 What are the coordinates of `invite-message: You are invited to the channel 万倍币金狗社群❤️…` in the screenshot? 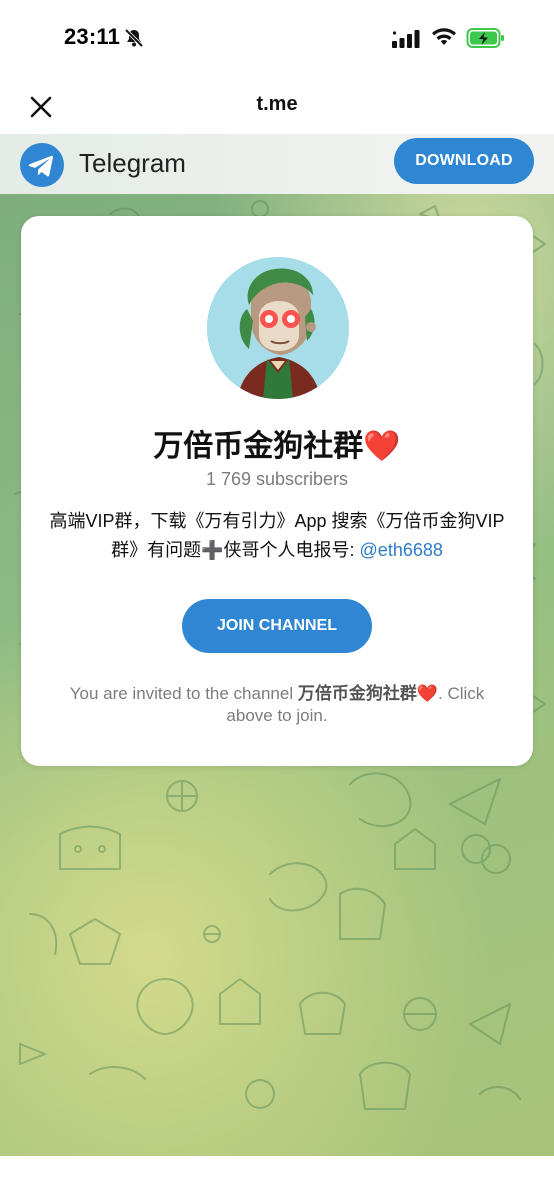 It's located at (277, 705).